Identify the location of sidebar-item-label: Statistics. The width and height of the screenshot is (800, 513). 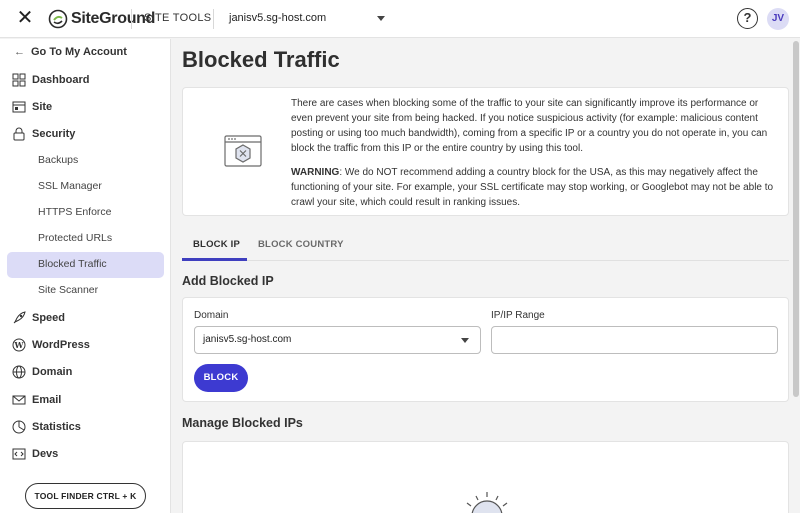
(56, 427).